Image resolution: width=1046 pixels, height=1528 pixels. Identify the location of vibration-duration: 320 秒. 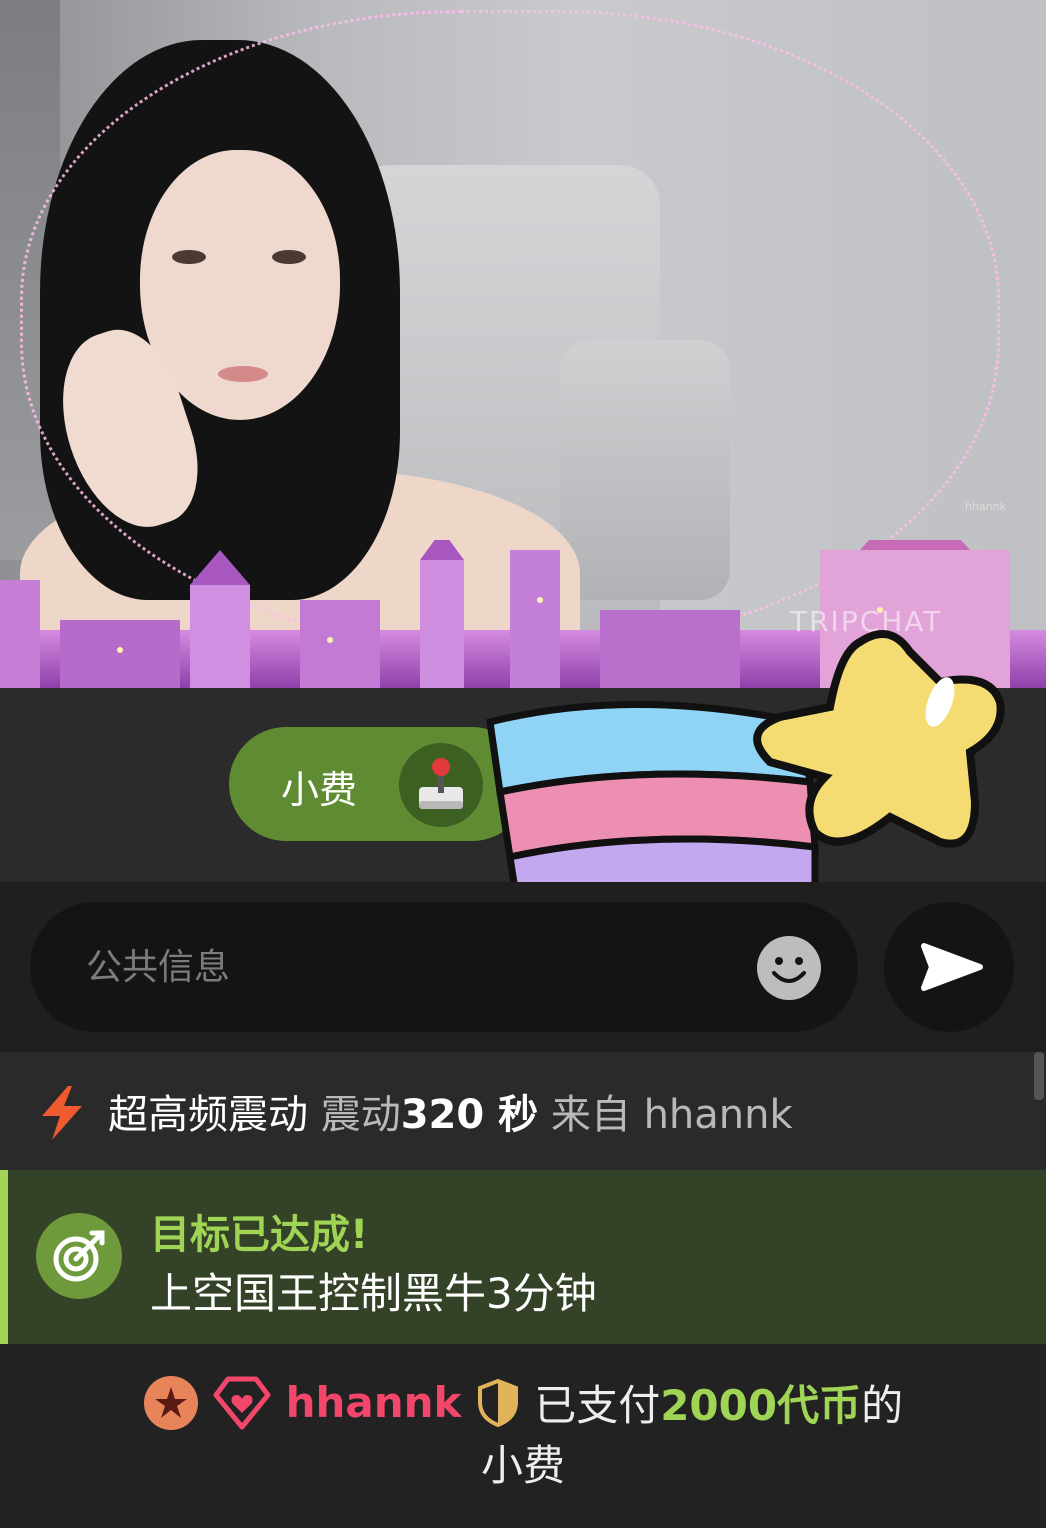
(469, 1115).